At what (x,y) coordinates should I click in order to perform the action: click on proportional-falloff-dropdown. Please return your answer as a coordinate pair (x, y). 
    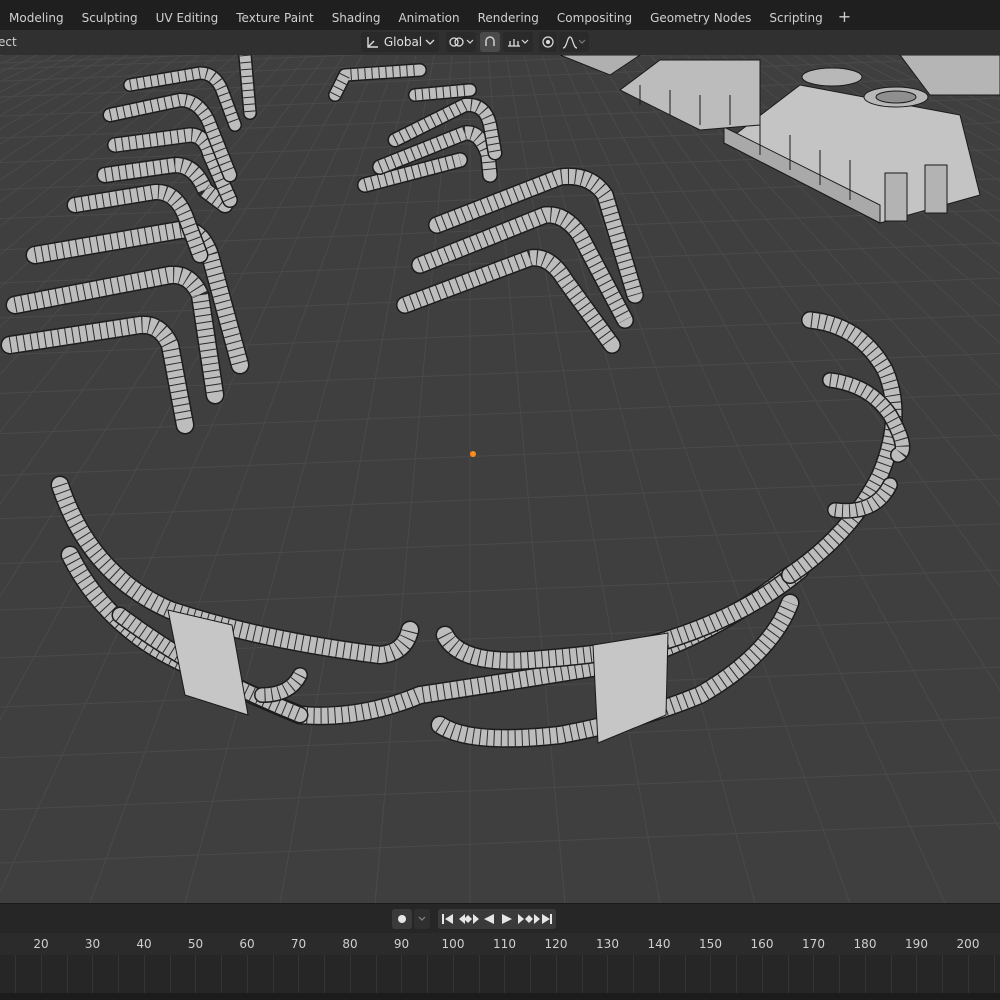
    Looking at the image, I should click on (574, 42).